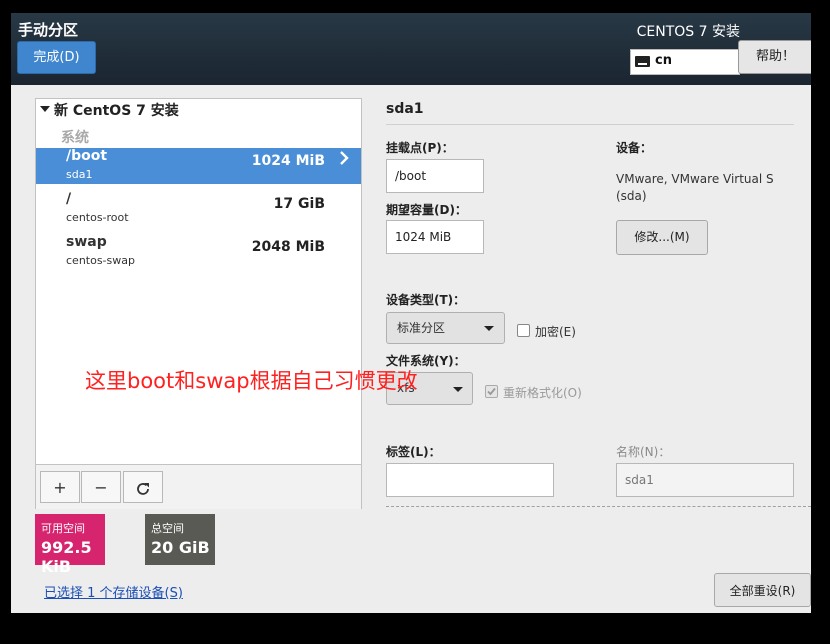 This screenshot has width=830, height=644. I want to click on partition-name: swap, so click(86, 242).